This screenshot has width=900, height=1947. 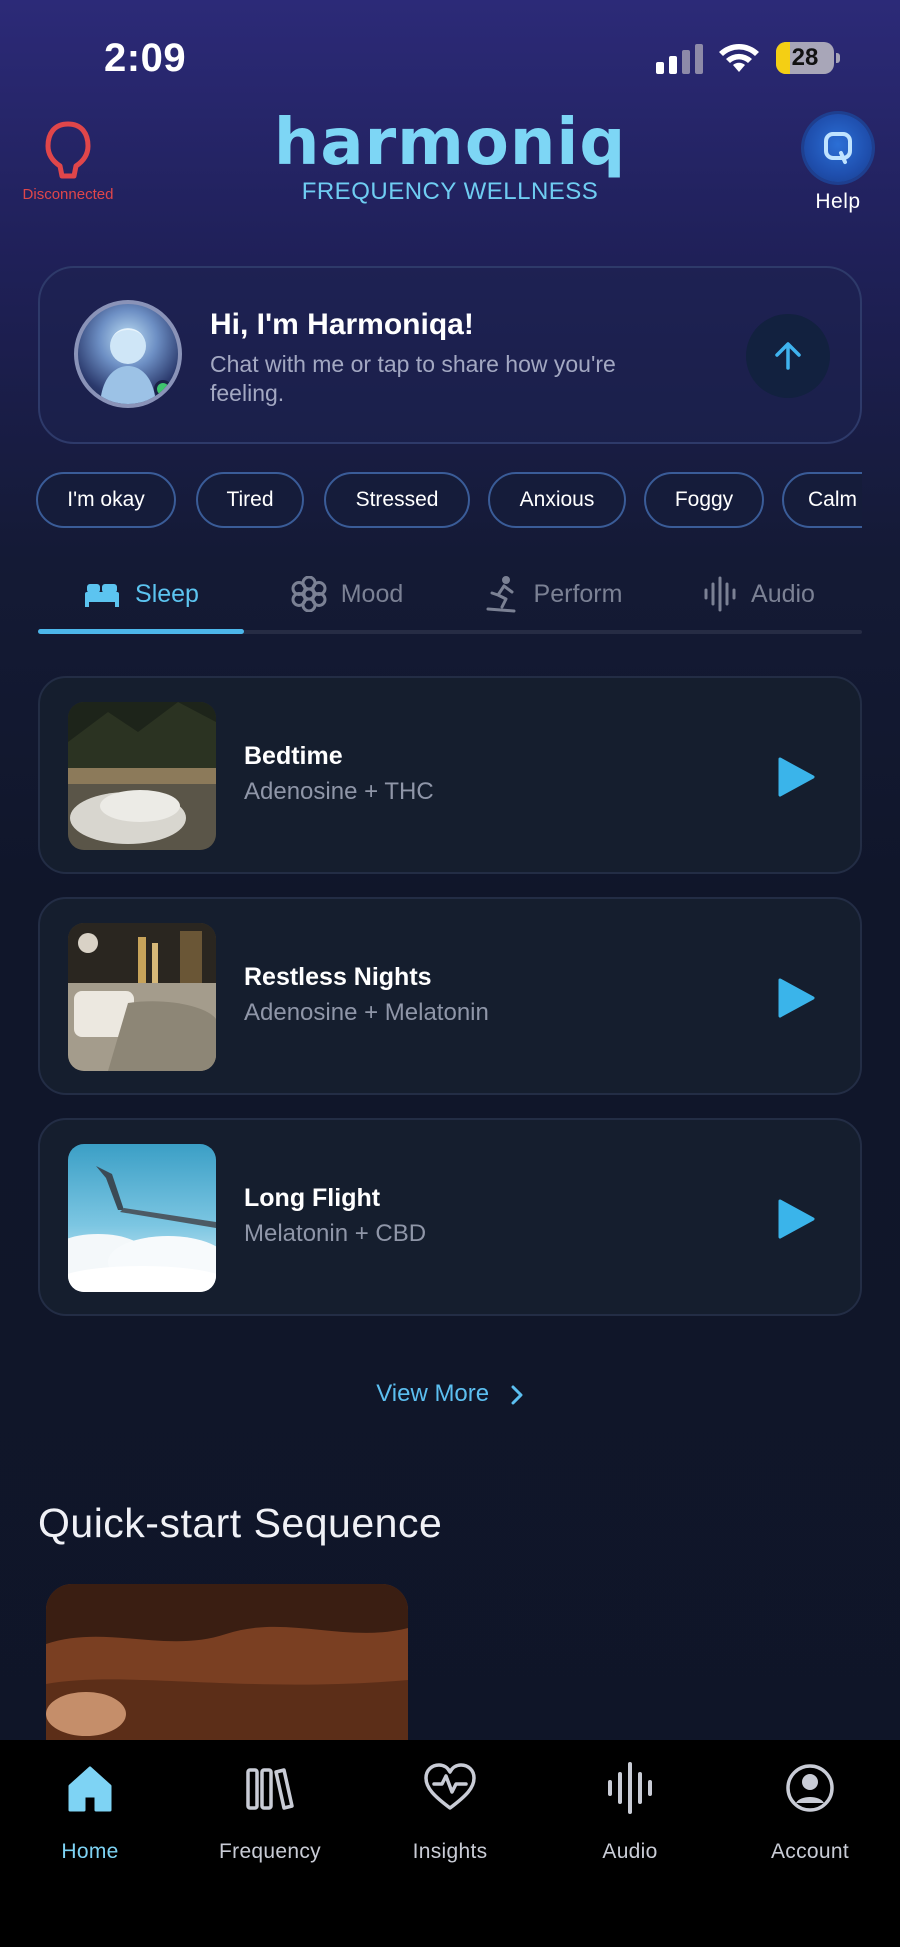 I want to click on assistant-q-icon, so click(x=838, y=148).